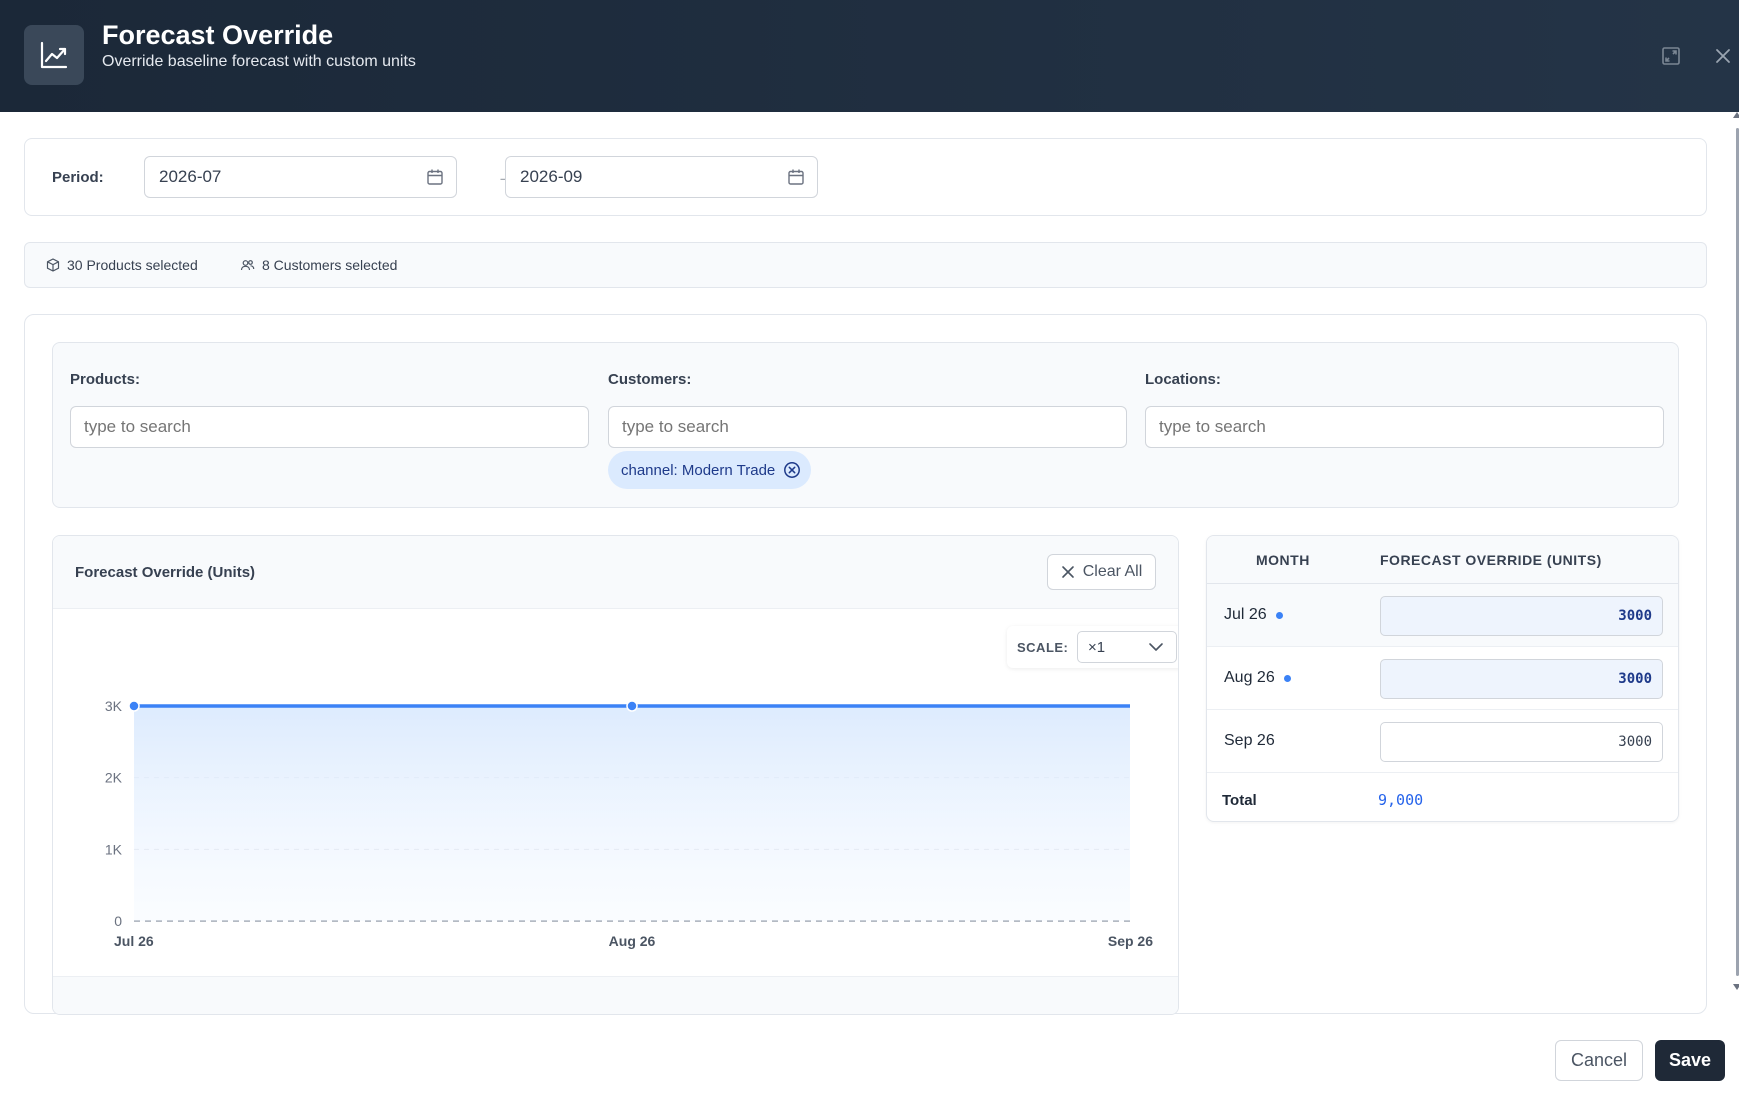 This screenshot has height=1099, width=1739. I want to click on locations-search-input, so click(1404, 427).